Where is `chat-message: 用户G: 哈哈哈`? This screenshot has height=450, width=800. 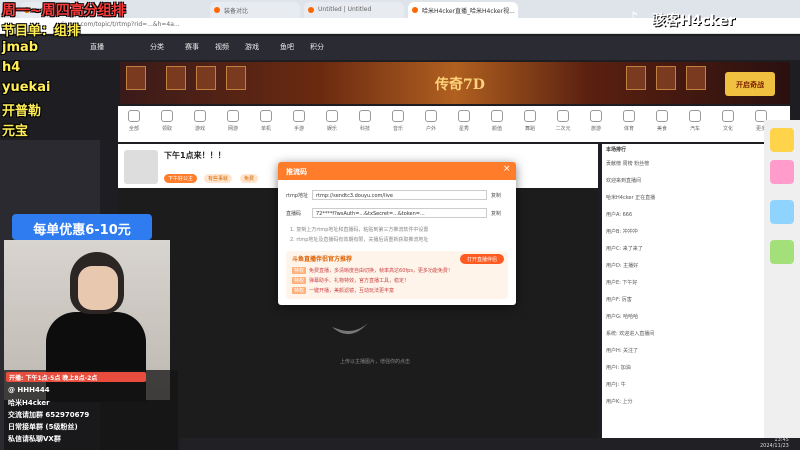 chat-message: 用户G: 哈哈哈 is located at coordinates (622, 317).